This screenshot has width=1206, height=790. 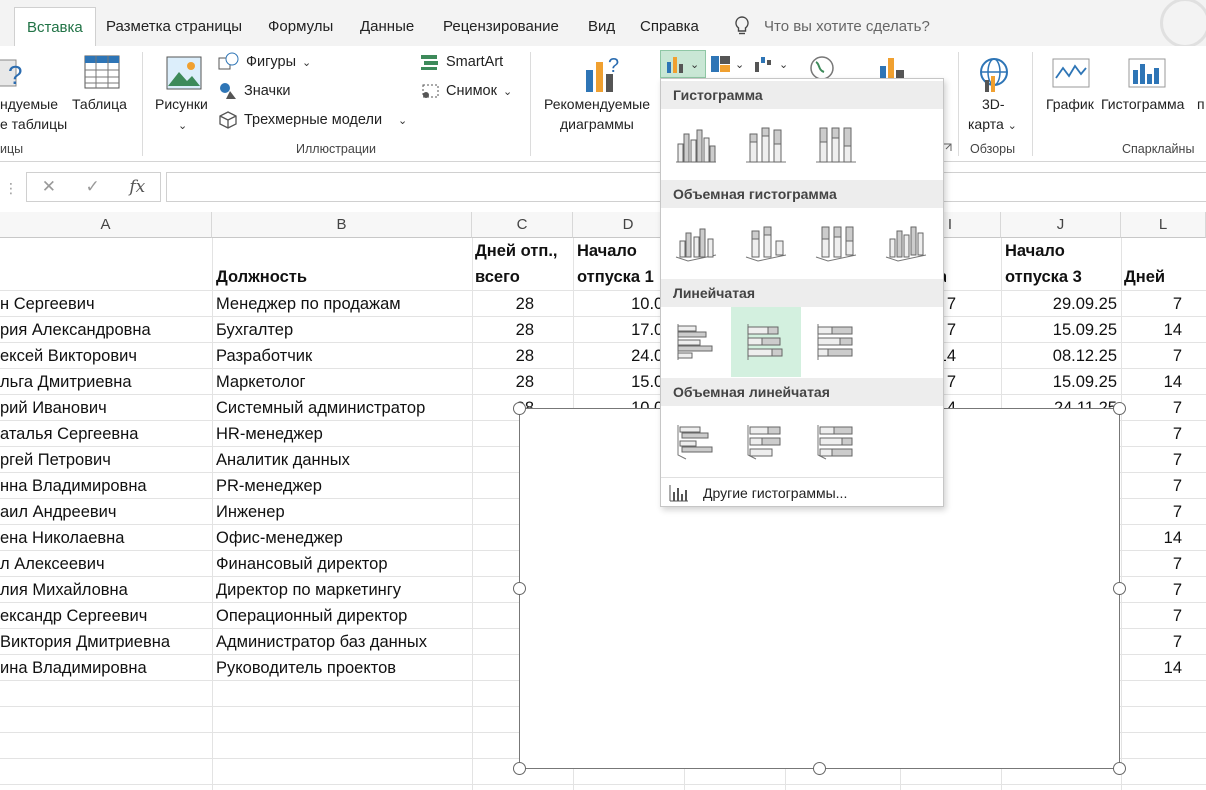 I want to click on pictures-icon, so click(x=184, y=73).